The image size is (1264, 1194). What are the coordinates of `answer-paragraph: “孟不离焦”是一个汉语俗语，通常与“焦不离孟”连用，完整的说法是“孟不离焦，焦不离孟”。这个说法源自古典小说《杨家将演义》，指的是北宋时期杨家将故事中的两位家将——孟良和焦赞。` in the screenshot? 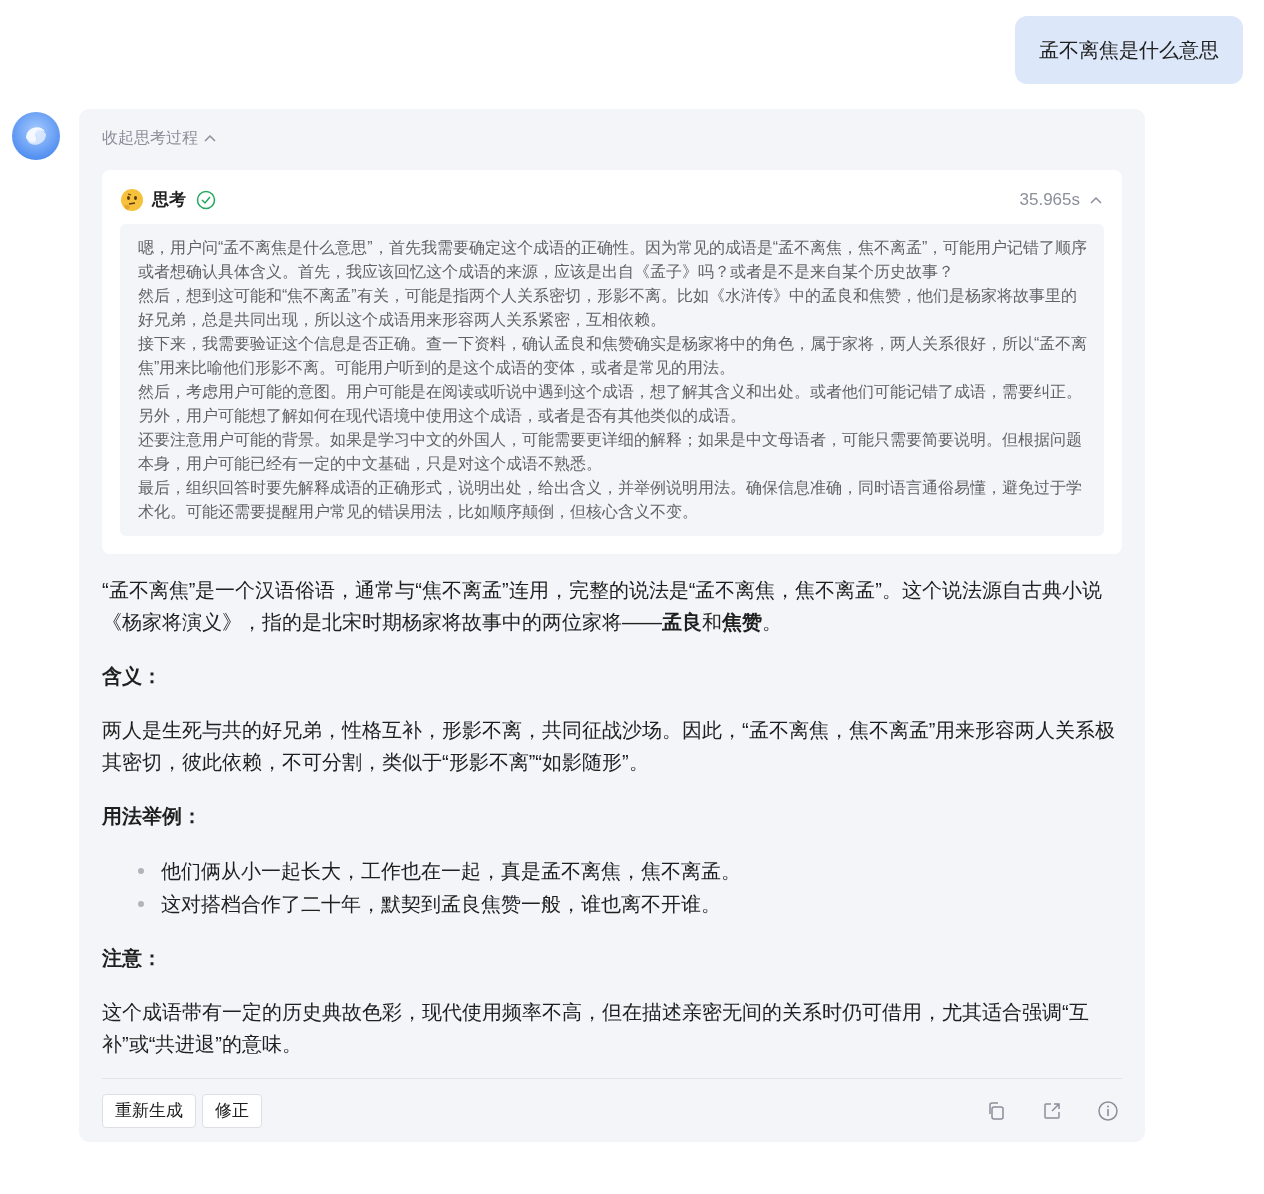 It's located at (602, 606).